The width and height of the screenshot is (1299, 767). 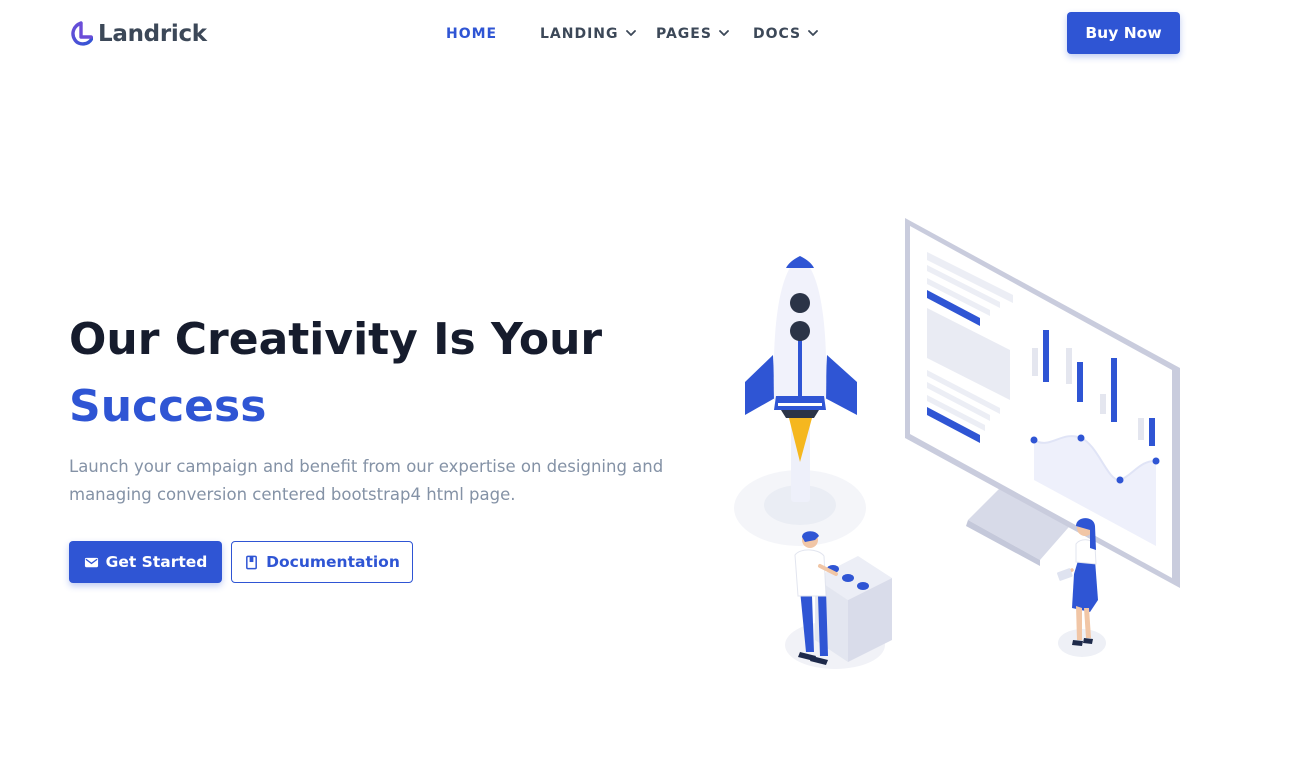 I want to click on rocket-graphic, so click(x=800, y=401).